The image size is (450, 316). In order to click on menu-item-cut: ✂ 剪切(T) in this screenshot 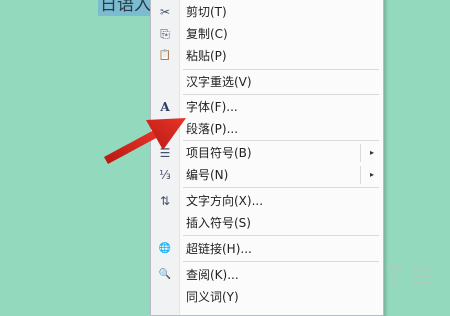, I will do `click(267, 12)`.